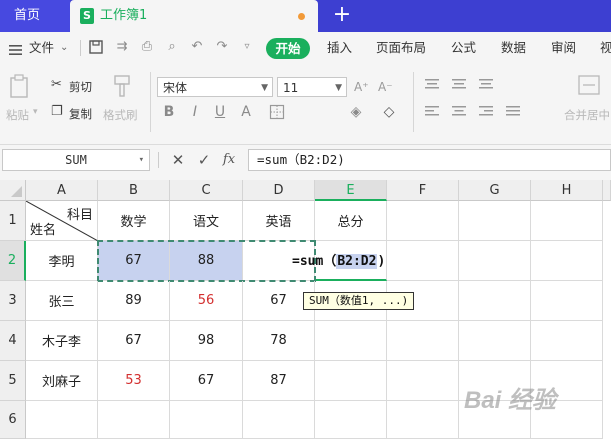 The image size is (611, 439). Describe the element at coordinates (423, 420) in the screenshot. I see `cell-f6` at that location.